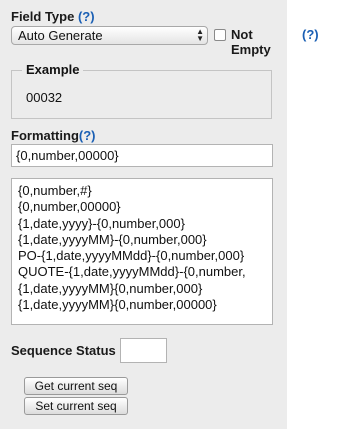  Describe the element at coordinates (44, 97) in the screenshot. I see `example-value: 00032` at that location.